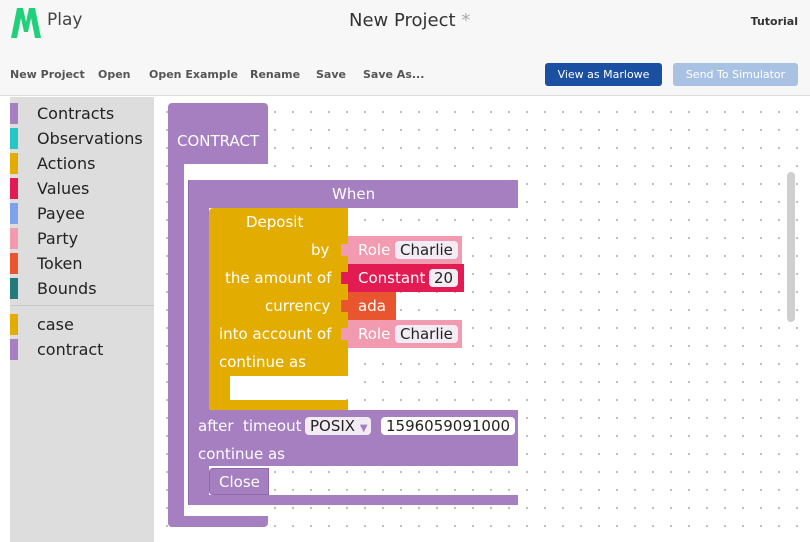 Image resolution: width=810 pixels, height=542 pixels. I want to click on send-to-simulator-button: Send To Simulator, so click(735, 74).